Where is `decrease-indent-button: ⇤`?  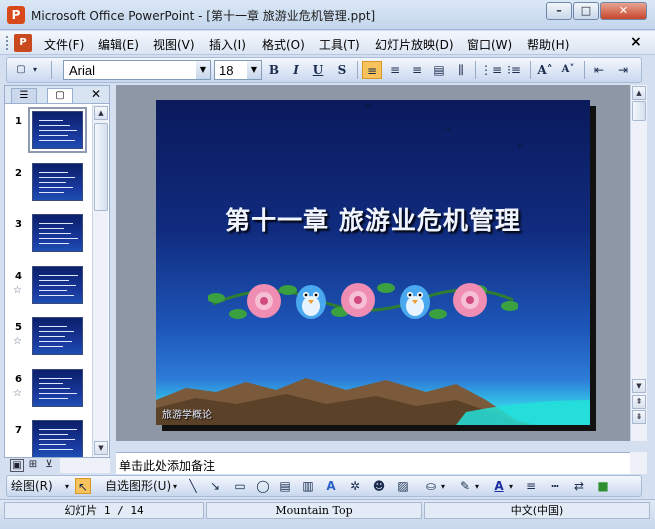 decrease-indent-button: ⇤ is located at coordinates (599, 70).